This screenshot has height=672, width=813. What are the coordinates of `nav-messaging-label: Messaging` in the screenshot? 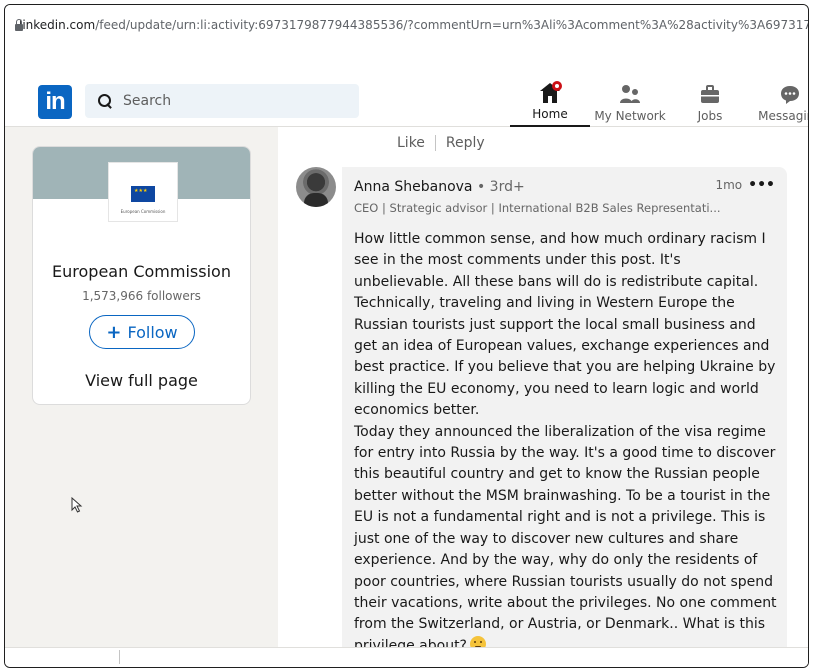 It's located at (783, 116).